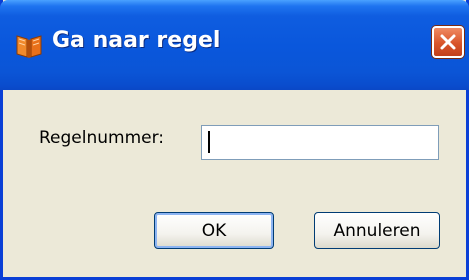  Describe the element at coordinates (377, 230) in the screenshot. I see `cancel-button: Annuleren` at that location.